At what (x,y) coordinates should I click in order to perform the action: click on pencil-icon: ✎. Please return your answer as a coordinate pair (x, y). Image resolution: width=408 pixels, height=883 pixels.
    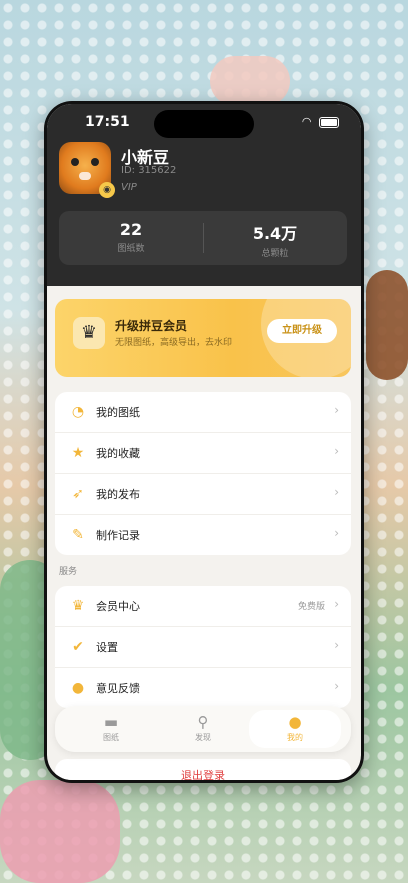
    Looking at the image, I should click on (78, 535).